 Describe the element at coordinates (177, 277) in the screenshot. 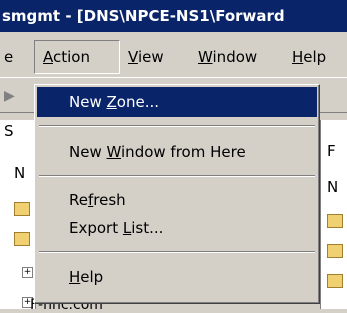

I see `menu-item-help: Help` at that location.